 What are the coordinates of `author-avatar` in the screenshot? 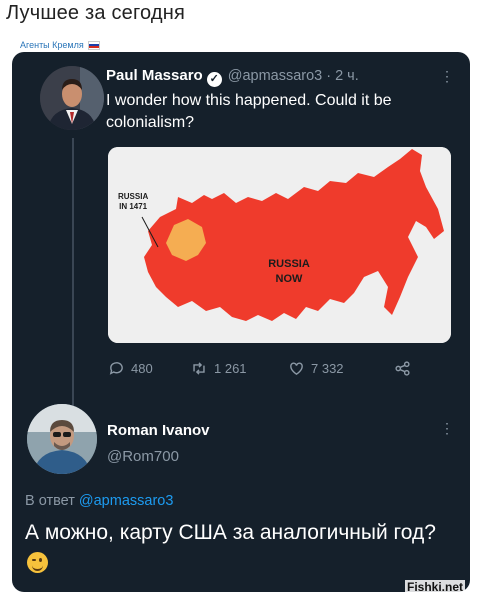 It's located at (72, 98).